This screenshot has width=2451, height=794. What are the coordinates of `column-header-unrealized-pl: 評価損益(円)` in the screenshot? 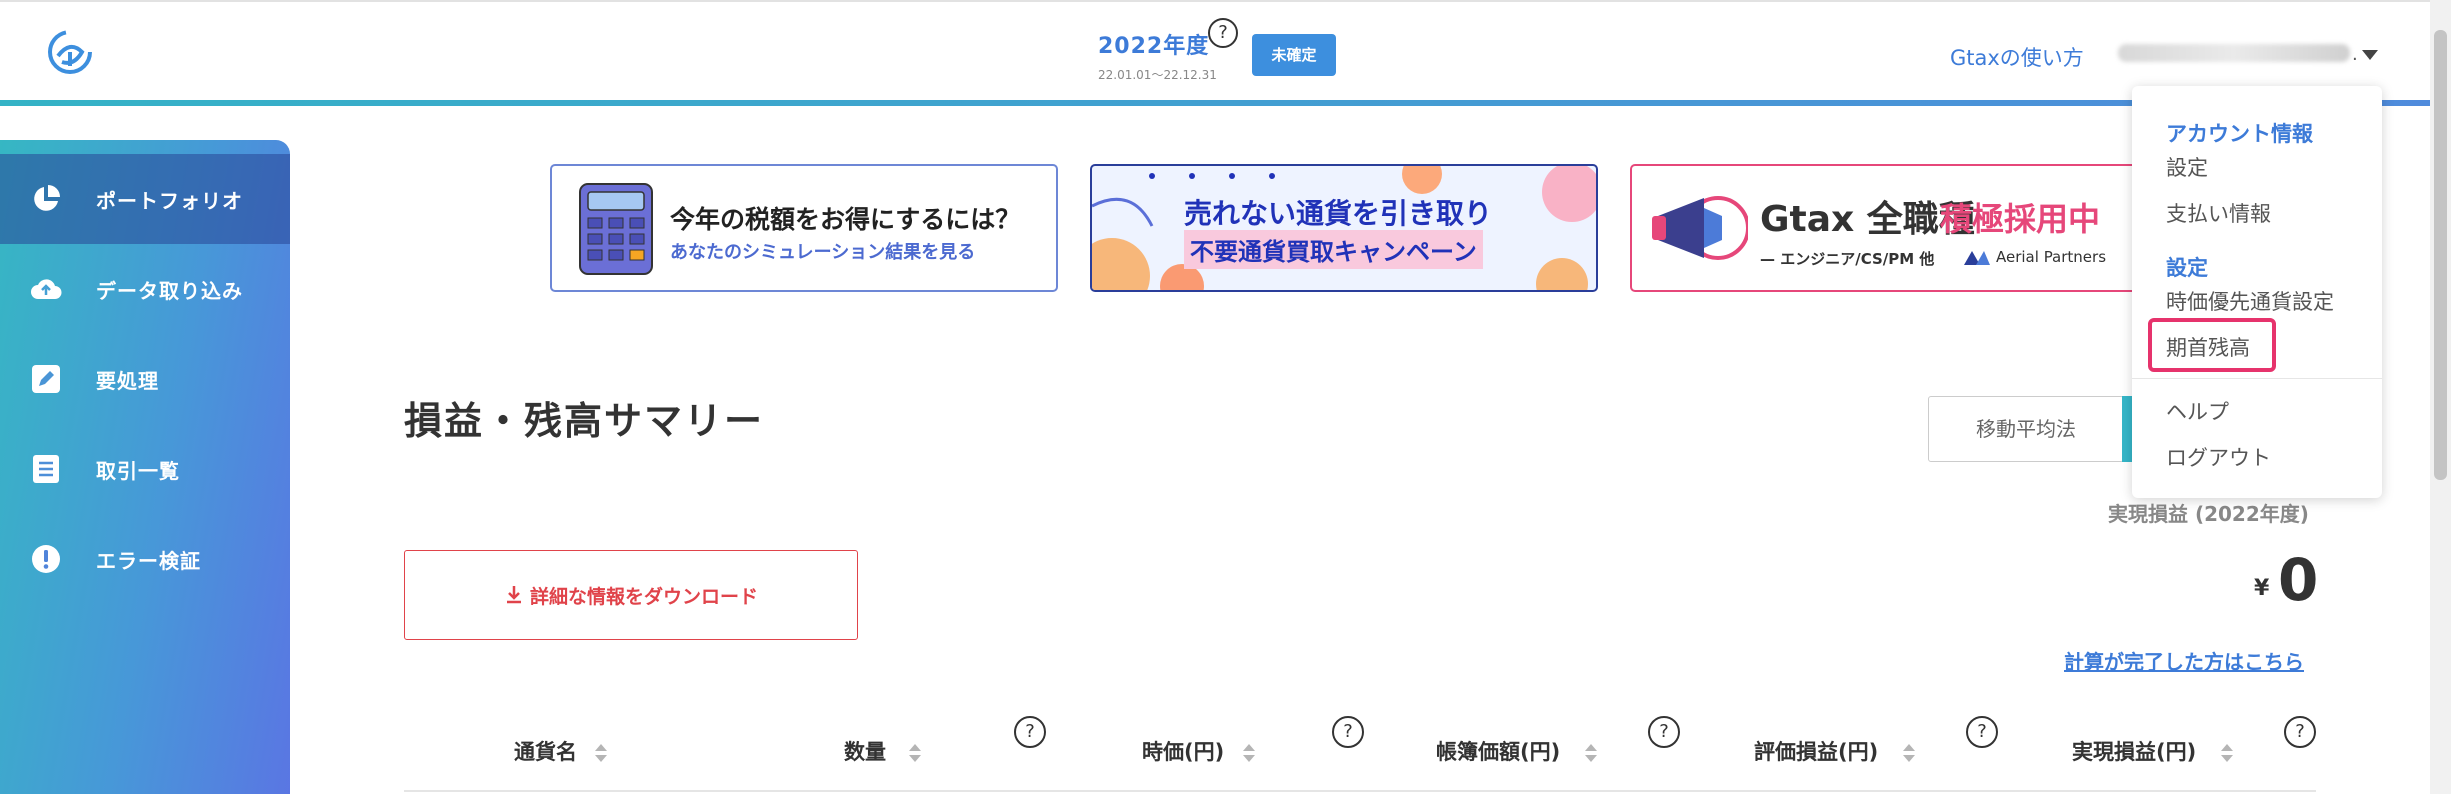 It's located at (1816, 751).